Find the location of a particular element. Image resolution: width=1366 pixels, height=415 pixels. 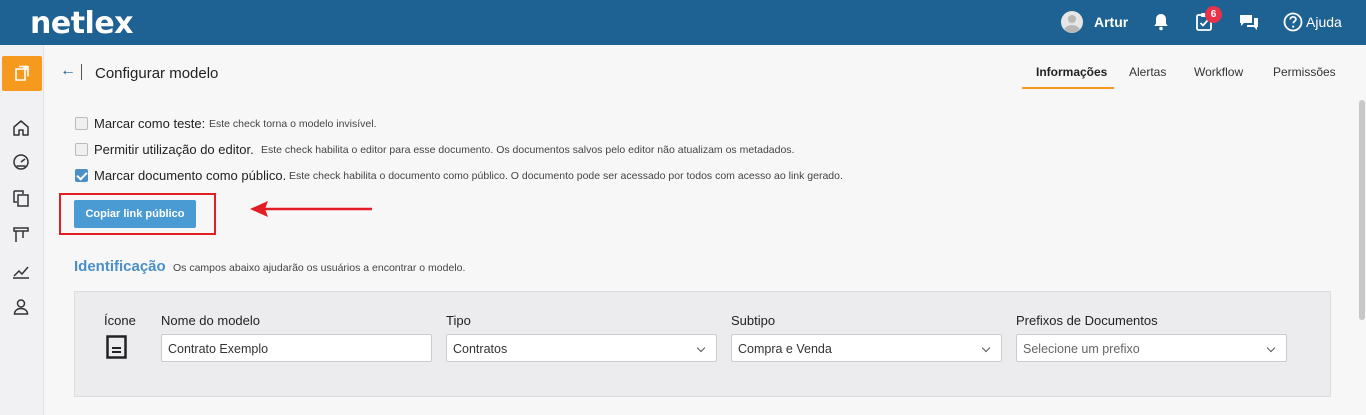

label-permitir-editor: Permitir utilização do editor. is located at coordinates (174, 149).